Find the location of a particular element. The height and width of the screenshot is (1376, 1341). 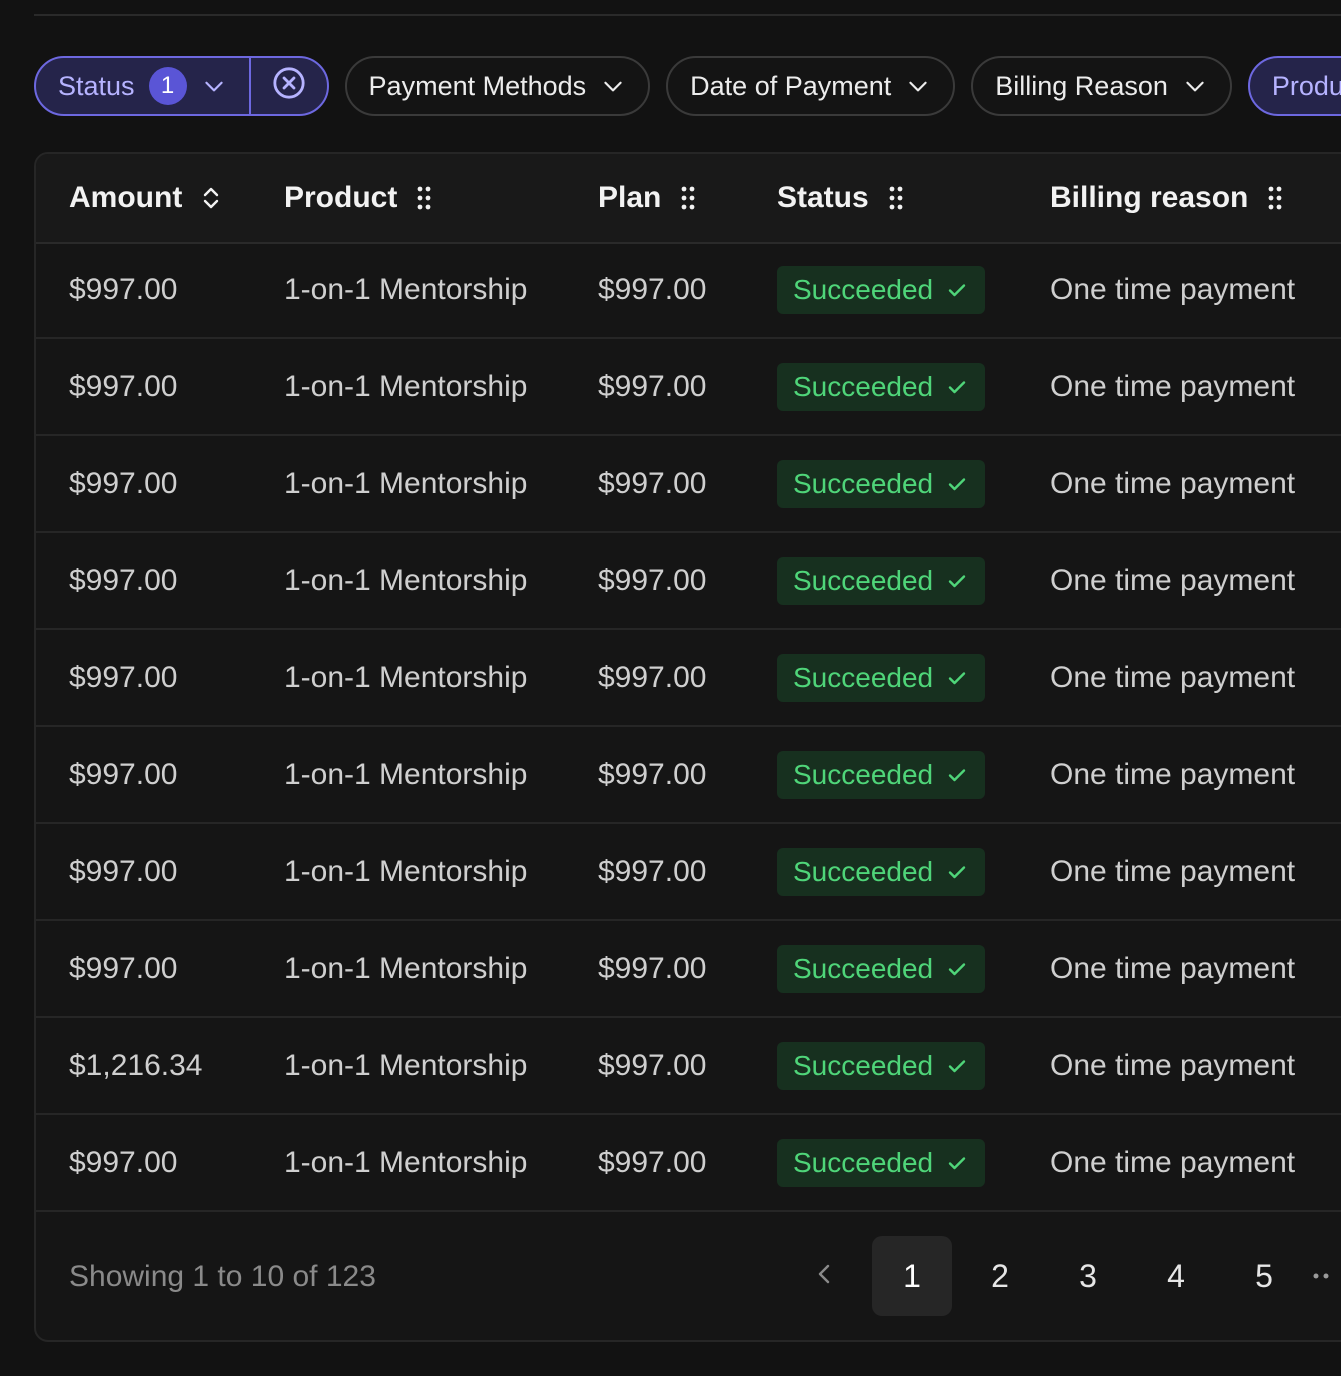

page-button-3: 3 is located at coordinates (1088, 1276).